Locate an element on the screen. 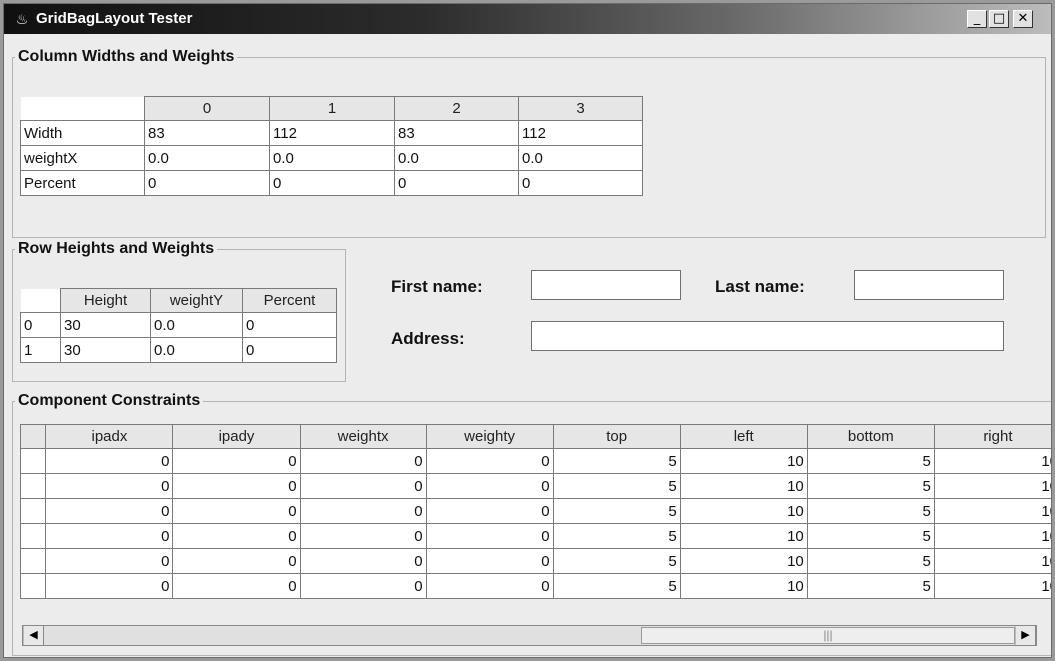 The width and height of the screenshot is (1055, 661). column-header: 3 is located at coordinates (580, 108).